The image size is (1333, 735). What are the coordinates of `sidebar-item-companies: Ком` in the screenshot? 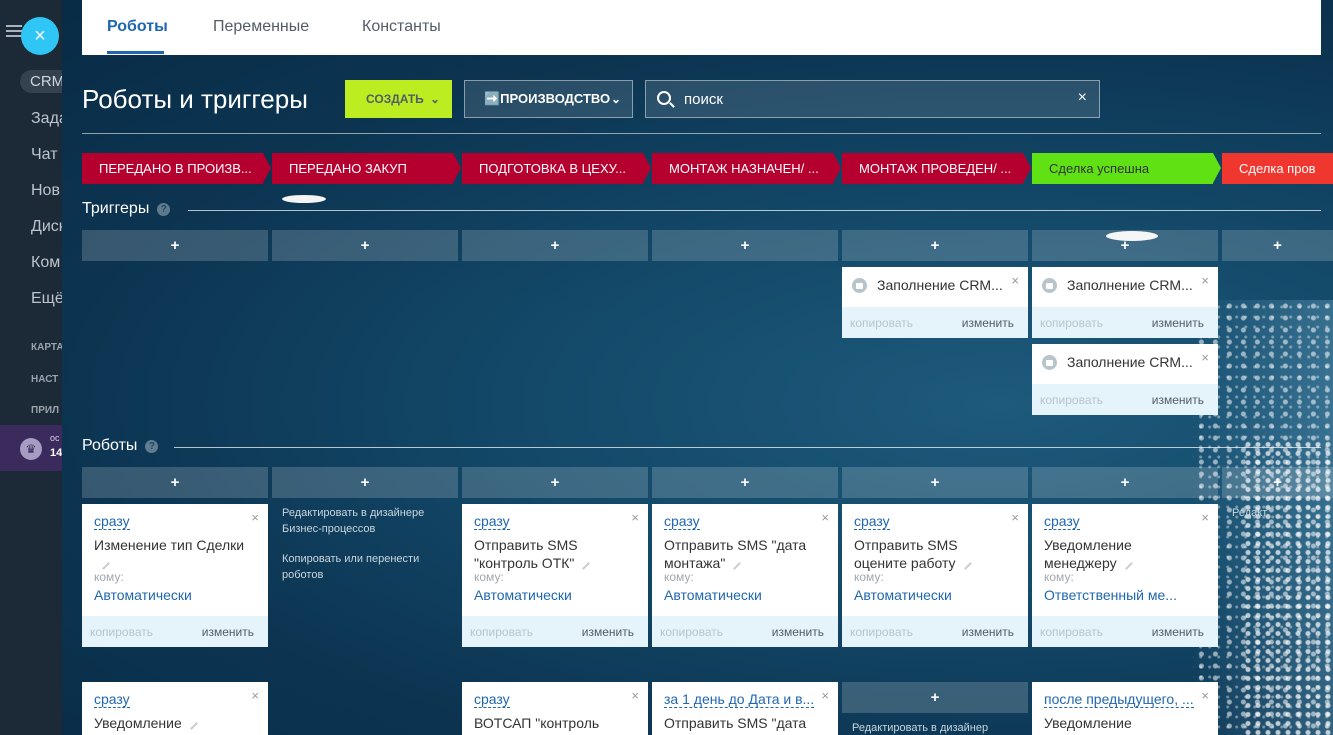 It's located at (45, 263).